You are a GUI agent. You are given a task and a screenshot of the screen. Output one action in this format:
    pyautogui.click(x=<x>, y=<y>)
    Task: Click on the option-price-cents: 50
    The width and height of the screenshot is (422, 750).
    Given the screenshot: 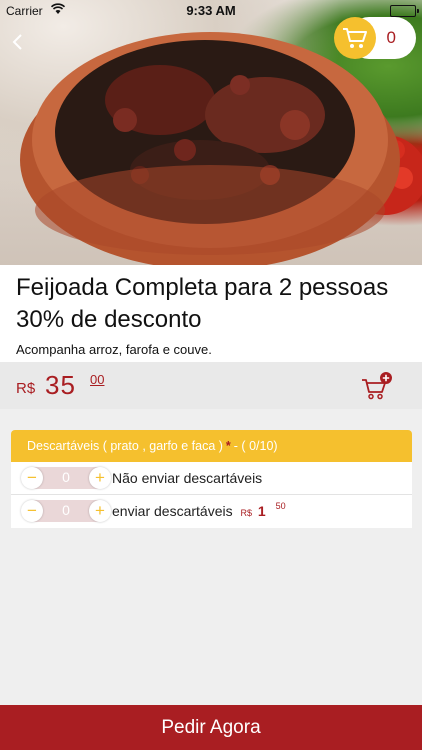 What is the action you would take?
    pyautogui.click(x=280, y=506)
    